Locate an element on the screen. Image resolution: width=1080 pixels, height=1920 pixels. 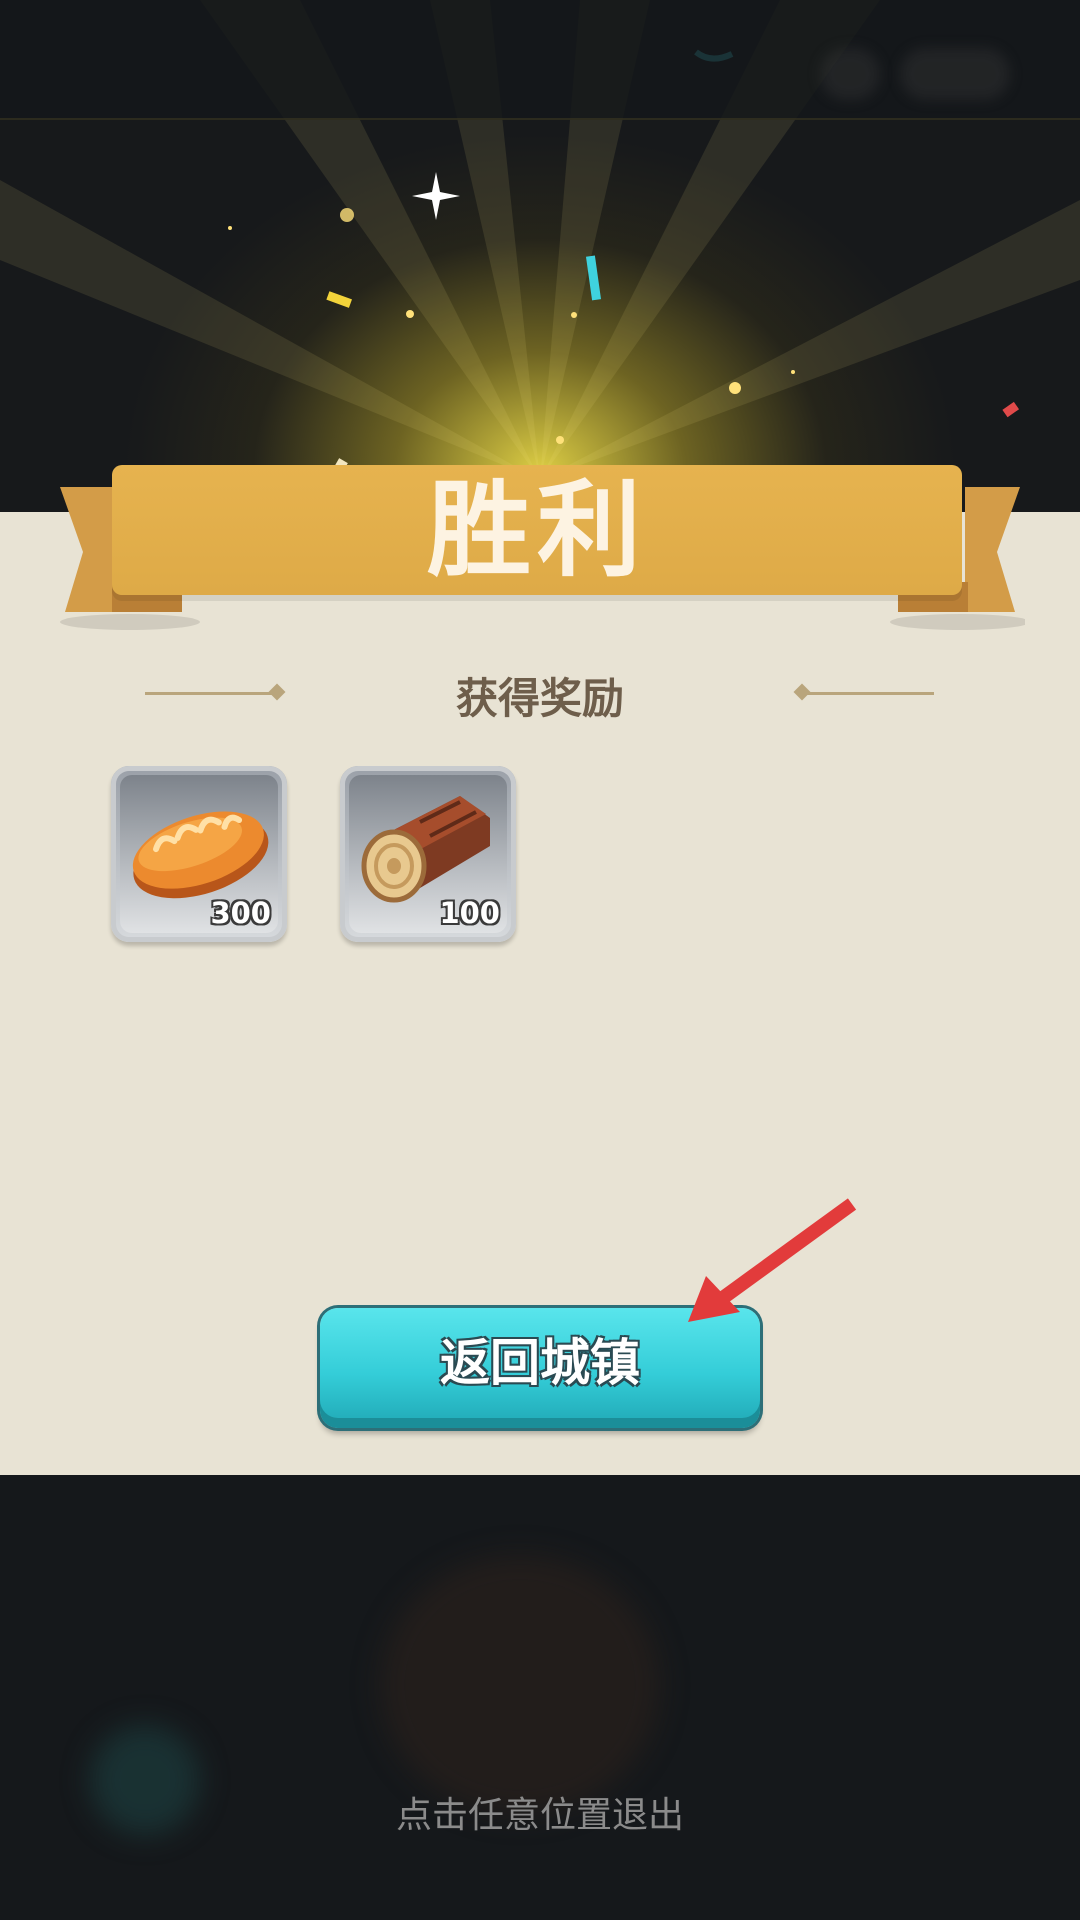
top-bar is located at coordinates (540, 60).